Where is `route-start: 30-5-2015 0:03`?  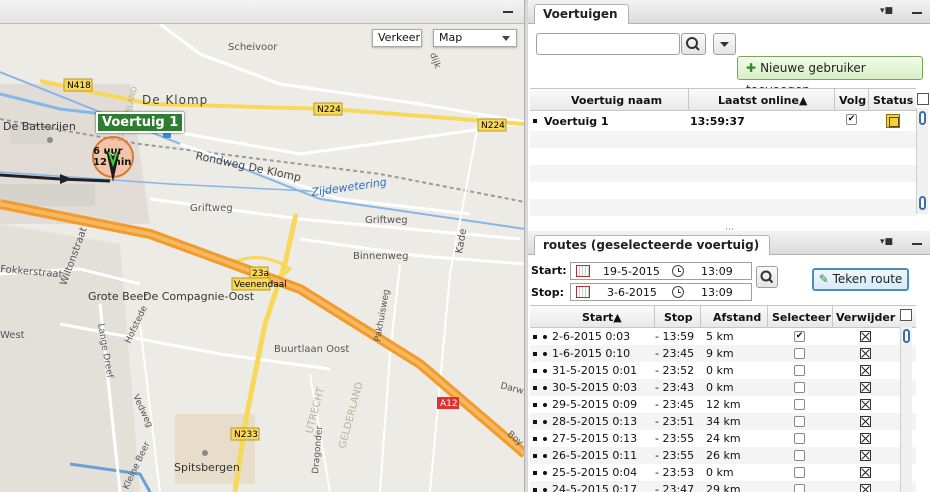 route-start: 30-5-2015 0:03 is located at coordinates (595, 387).